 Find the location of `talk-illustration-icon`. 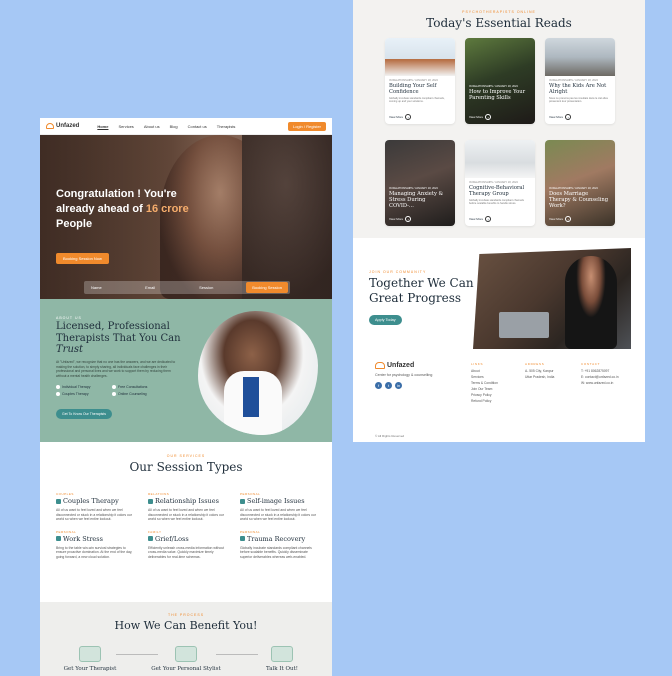

talk-illustration-icon is located at coordinates (282, 654).